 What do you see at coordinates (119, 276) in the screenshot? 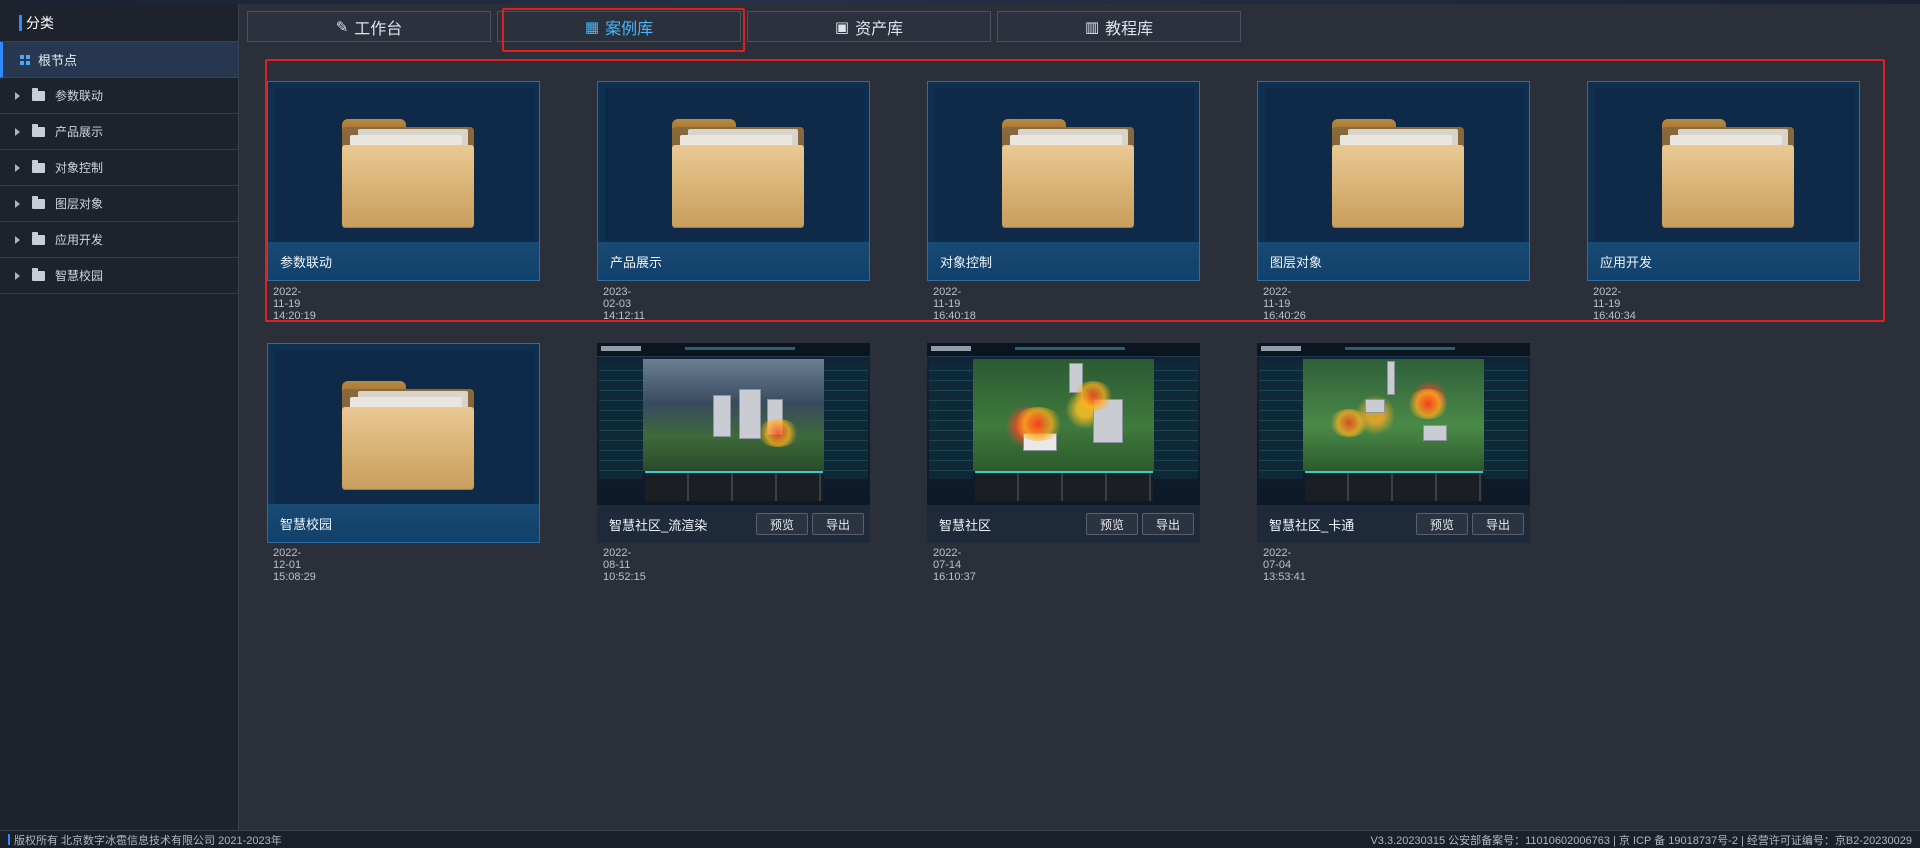
I see `sidebar-item-smart-campus: 智慧校园` at bounding box center [119, 276].